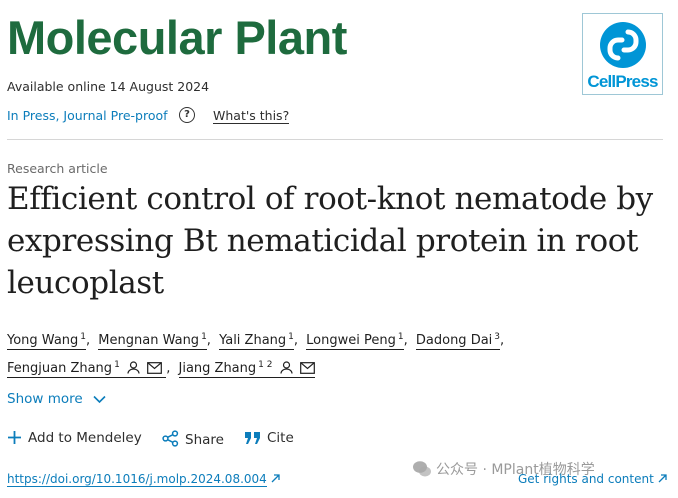 The width and height of the screenshot is (678, 498). What do you see at coordinates (87, 115) in the screenshot?
I see `in-press-link: In Press, Journal Pre-proof` at bounding box center [87, 115].